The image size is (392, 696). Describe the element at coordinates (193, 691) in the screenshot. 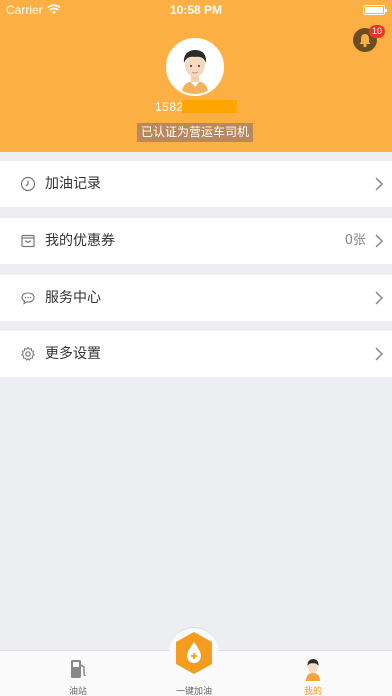

I see `tab-label: 一键加油` at that location.